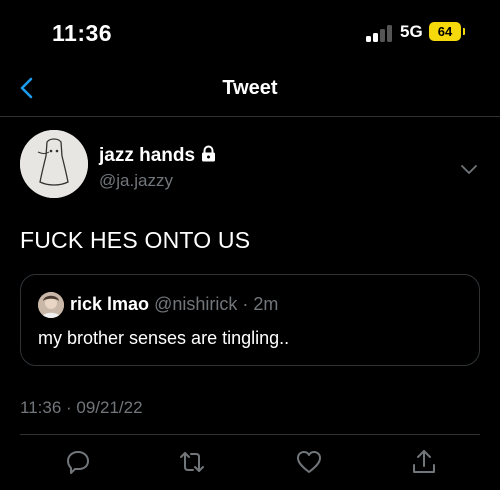  I want to click on like-icon, so click(309, 462).